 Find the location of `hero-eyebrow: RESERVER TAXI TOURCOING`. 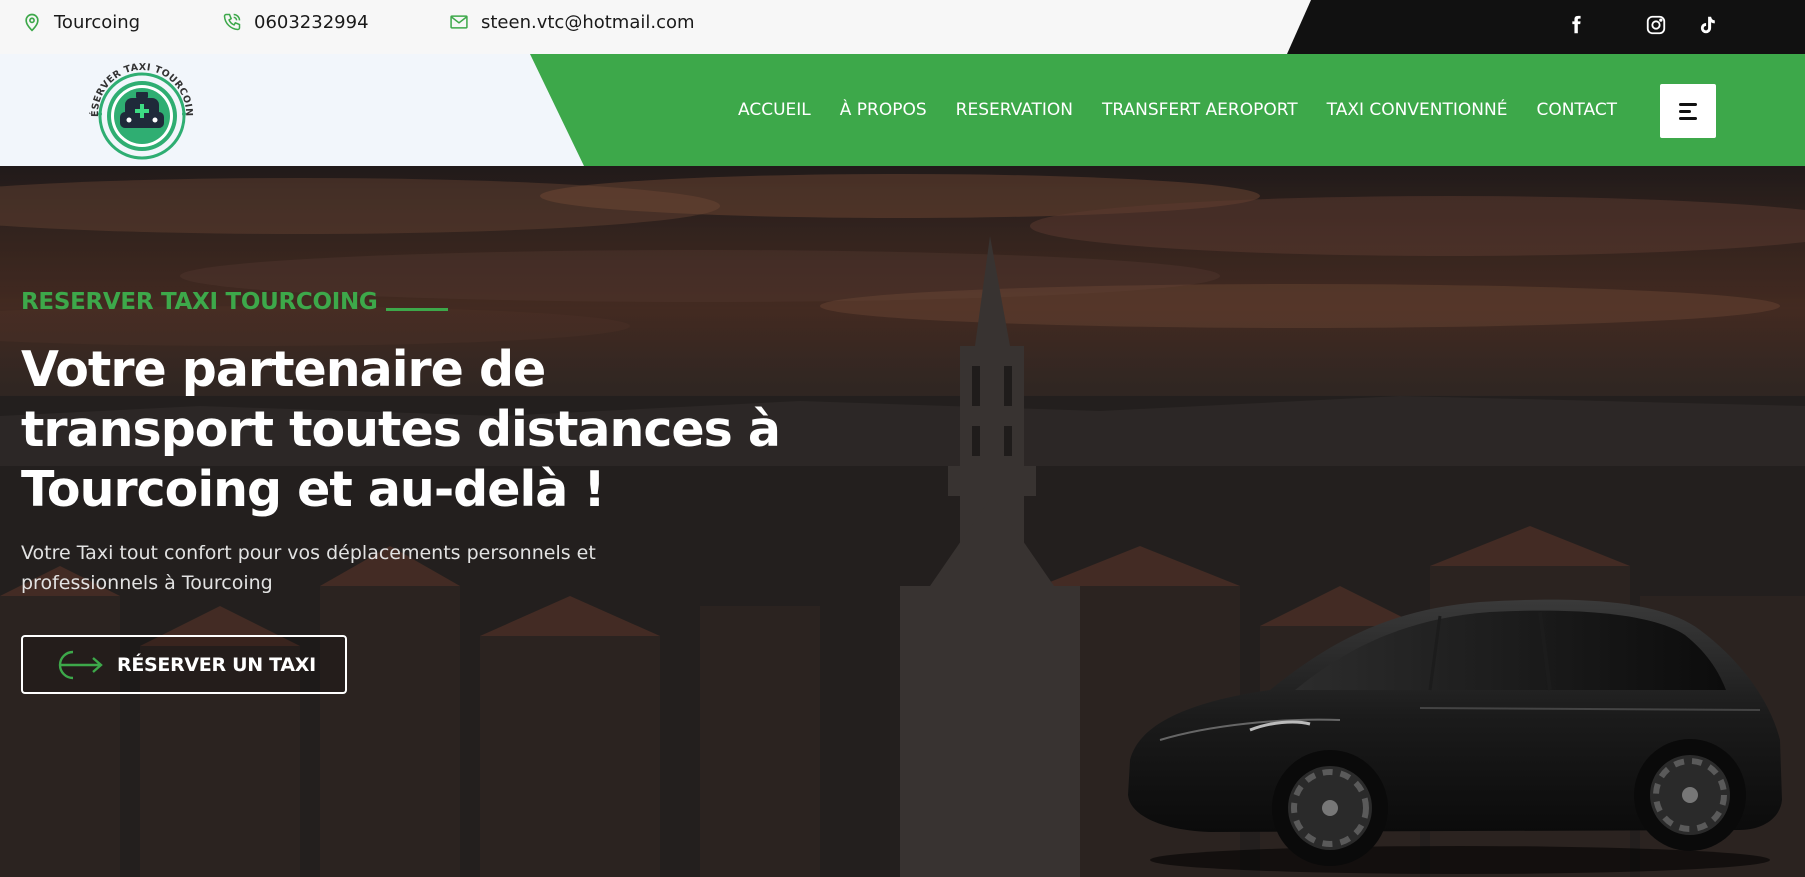

hero-eyebrow: RESERVER TAXI TOURCOING is located at coordinates (234, 302).